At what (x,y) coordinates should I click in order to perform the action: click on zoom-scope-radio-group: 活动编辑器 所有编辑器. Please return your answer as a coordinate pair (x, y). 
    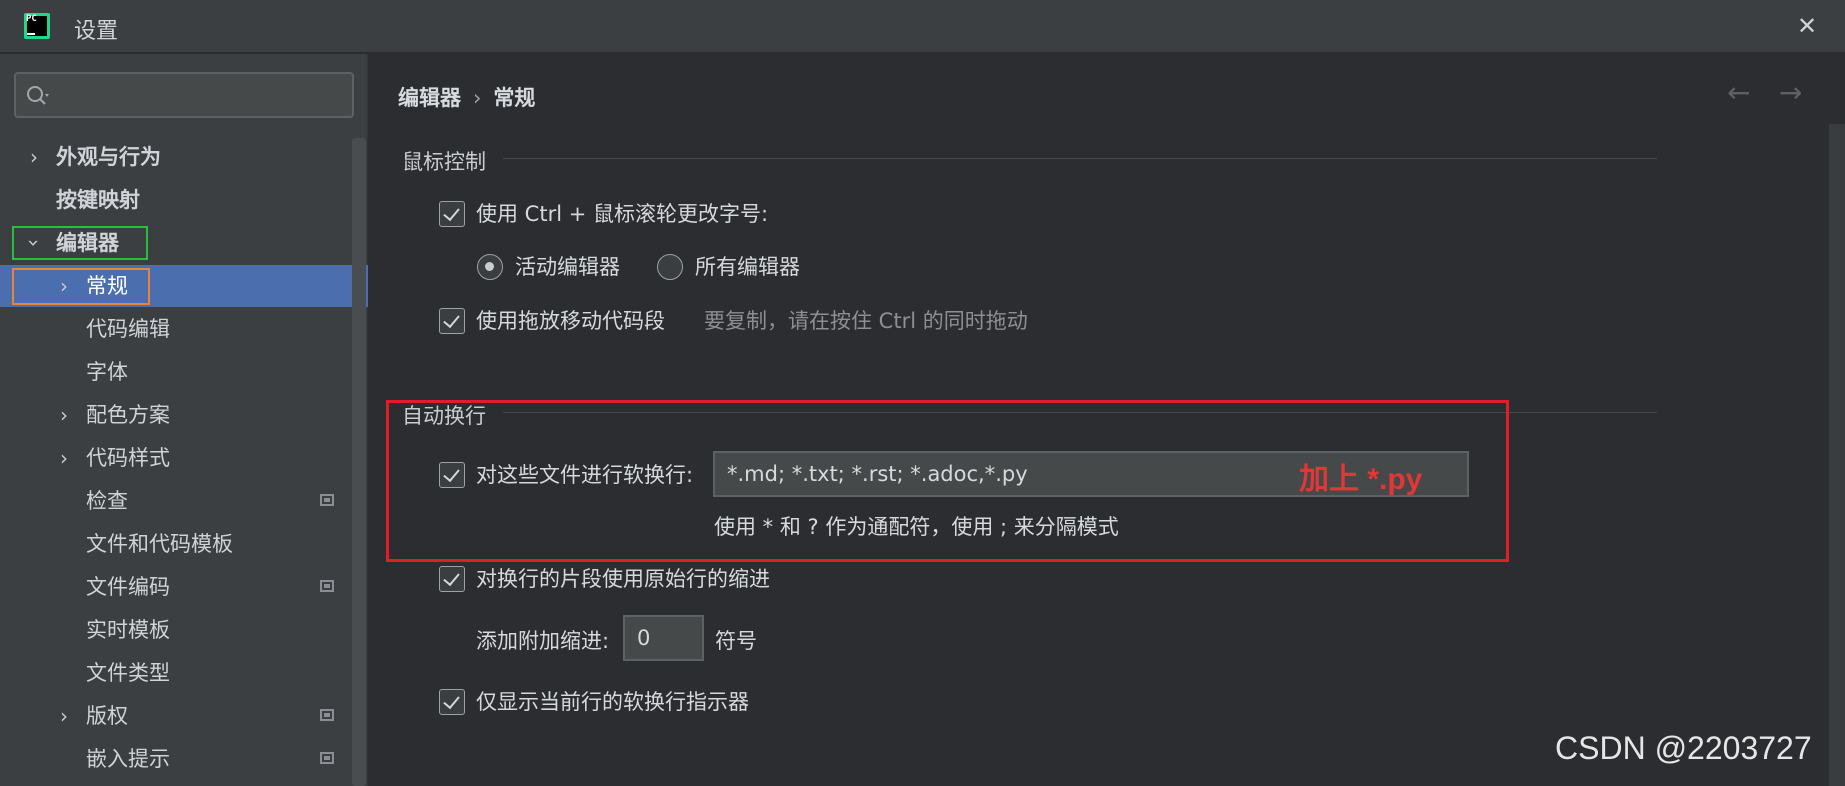
    Looking at the image, I should click on (677, 267).